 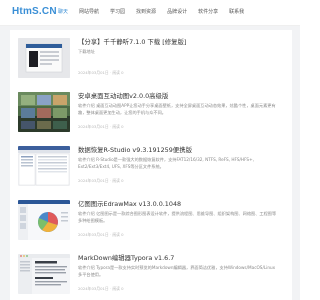 I want to click on nav-item-home: 聊天, so click(x=63, y=12).